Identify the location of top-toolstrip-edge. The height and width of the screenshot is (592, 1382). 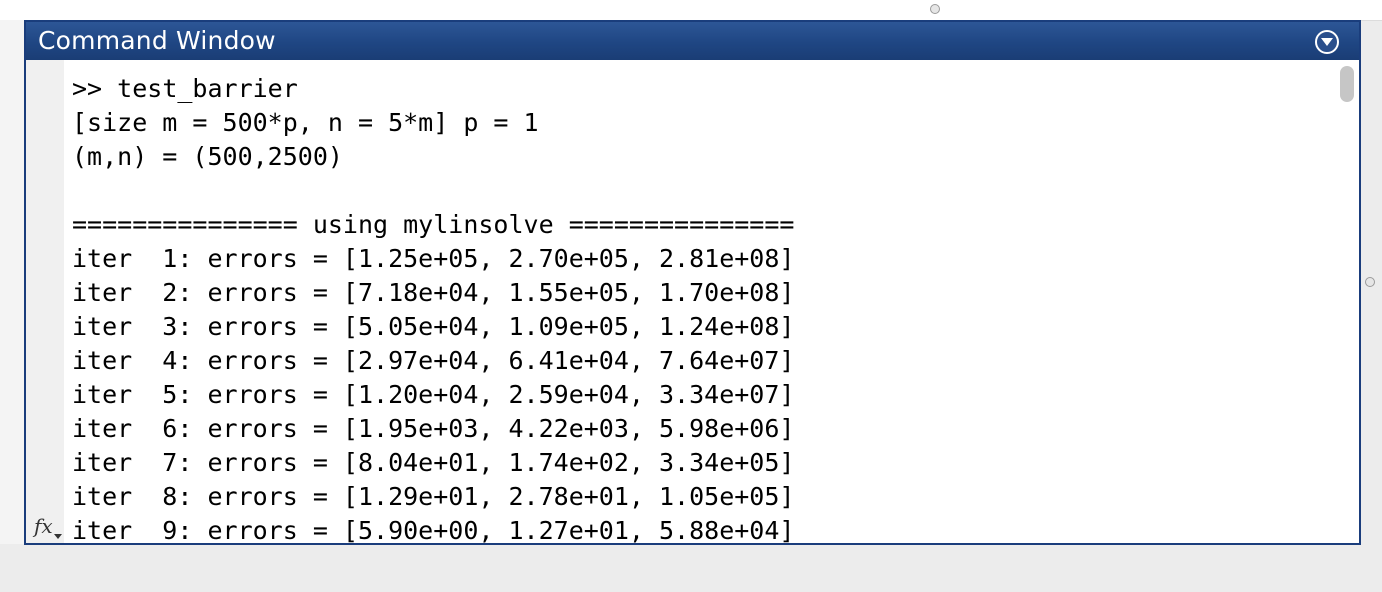
(691, 10).